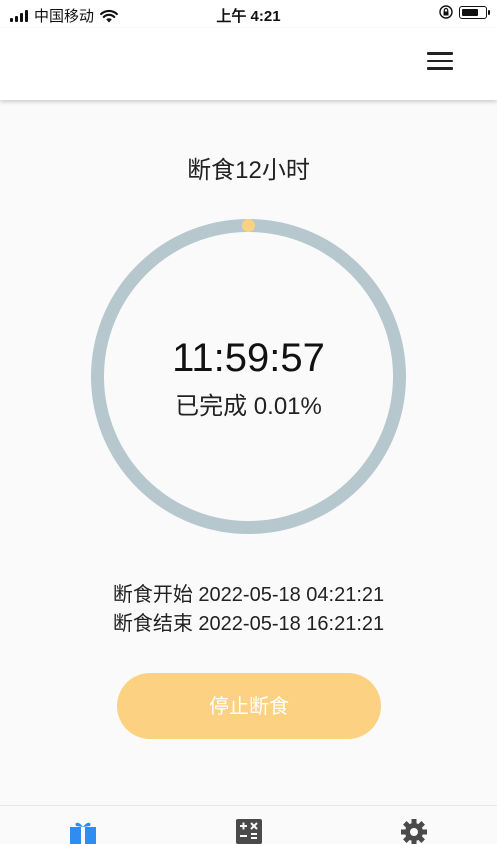 Image resolution: width=497 pixels, height=844 pixels. Describe the element at coordinates (83, 831) in the screenshot. I see `gift-icon` at that location.